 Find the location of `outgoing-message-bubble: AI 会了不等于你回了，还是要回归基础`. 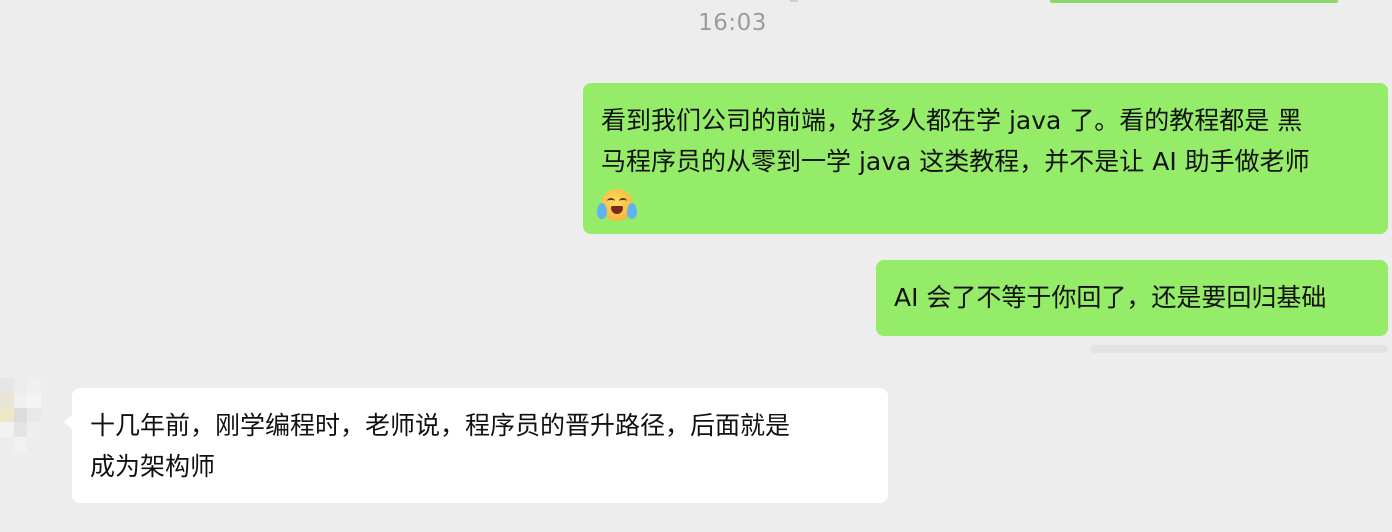

outgoing-message-bubble: AI 会了不等于你回了，还是要回归基础 is located at coordinates (1132, 298).